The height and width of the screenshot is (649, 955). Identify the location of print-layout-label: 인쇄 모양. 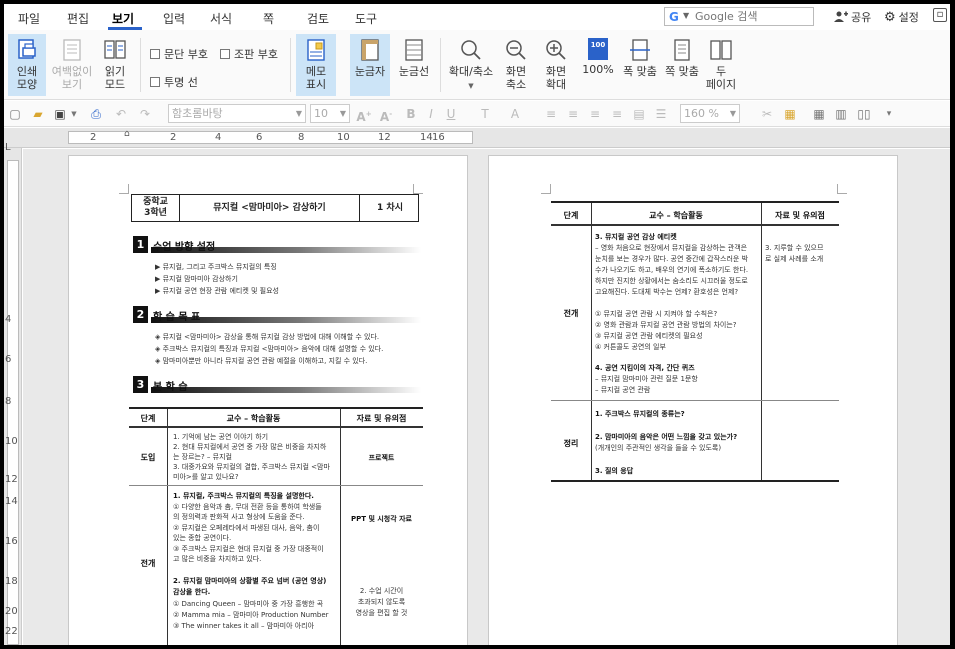
(27, 78).